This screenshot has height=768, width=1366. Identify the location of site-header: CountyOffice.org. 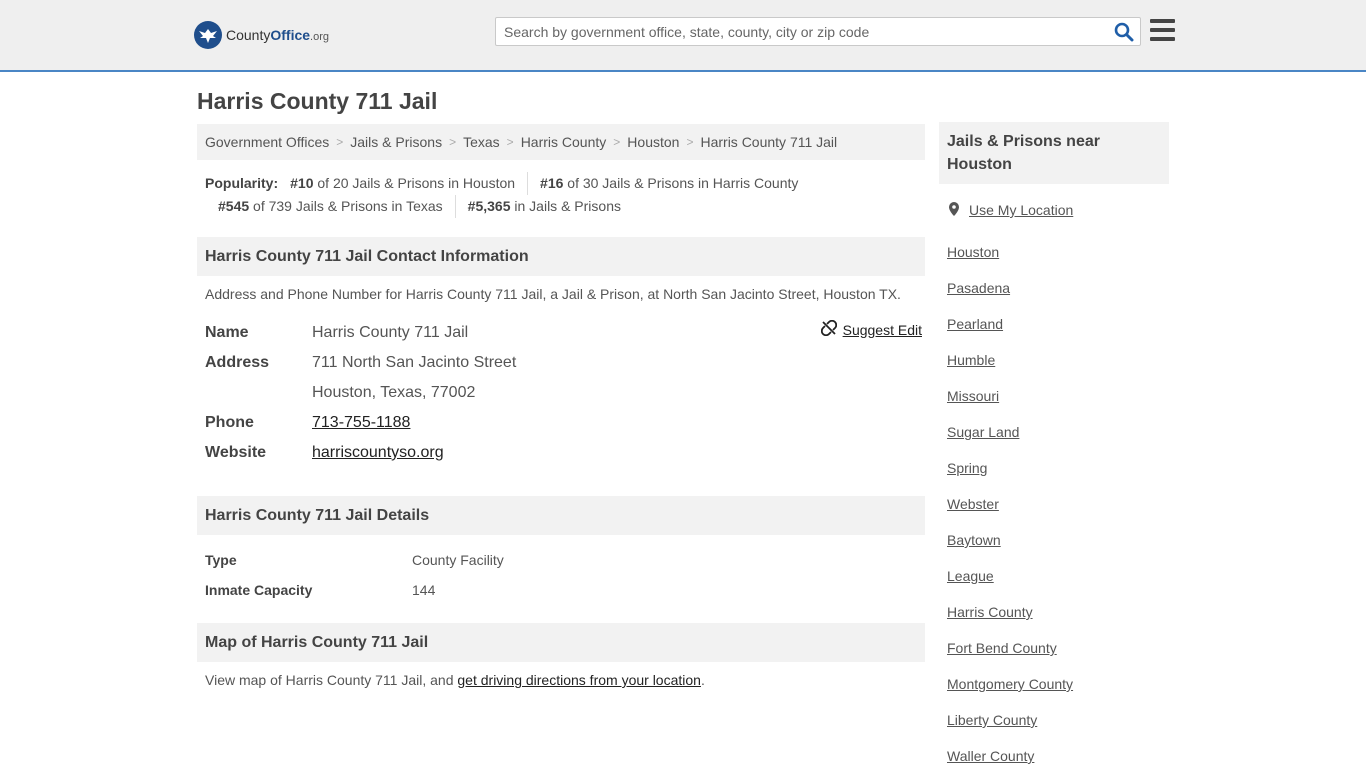
(683, 36).